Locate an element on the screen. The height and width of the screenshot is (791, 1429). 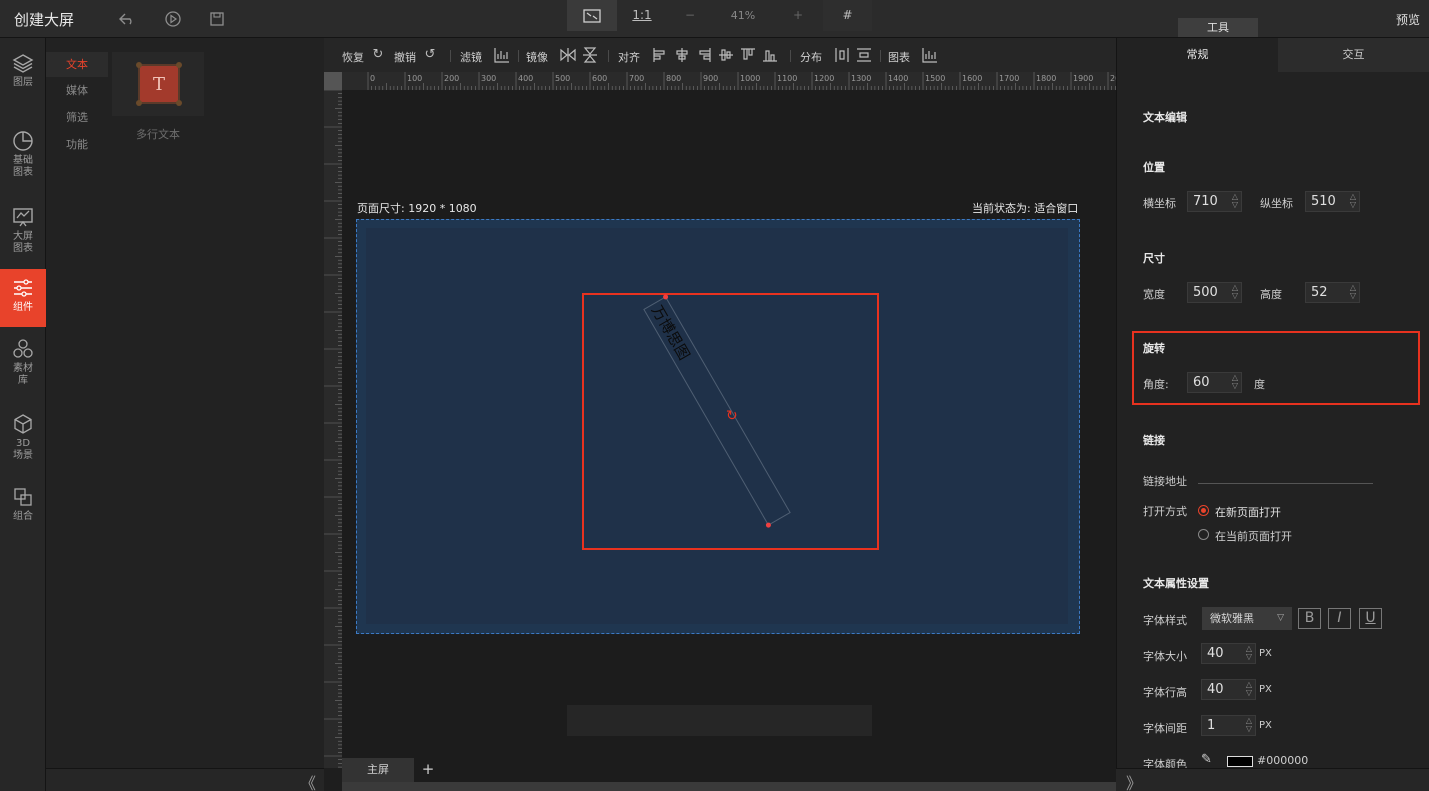
italic-button: I is located at coordinates (1339, 618).